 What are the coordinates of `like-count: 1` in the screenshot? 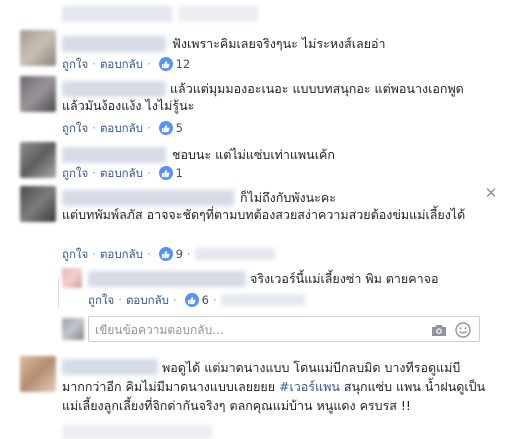 It's located at (179, 173).